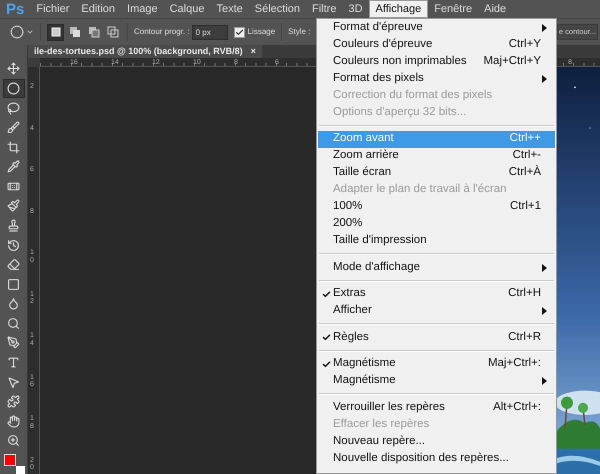 This screenshot has height=474, width=600. I want to click on bandage-icon, so click(13, 186).